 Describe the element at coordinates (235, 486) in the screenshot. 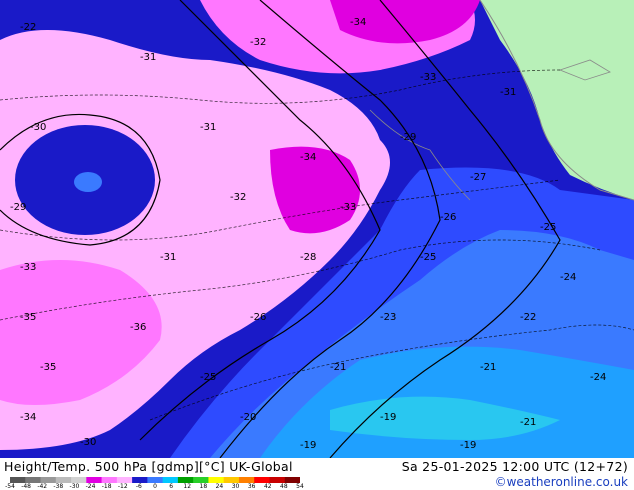

I see `scale-tick-label: 30` at that location.